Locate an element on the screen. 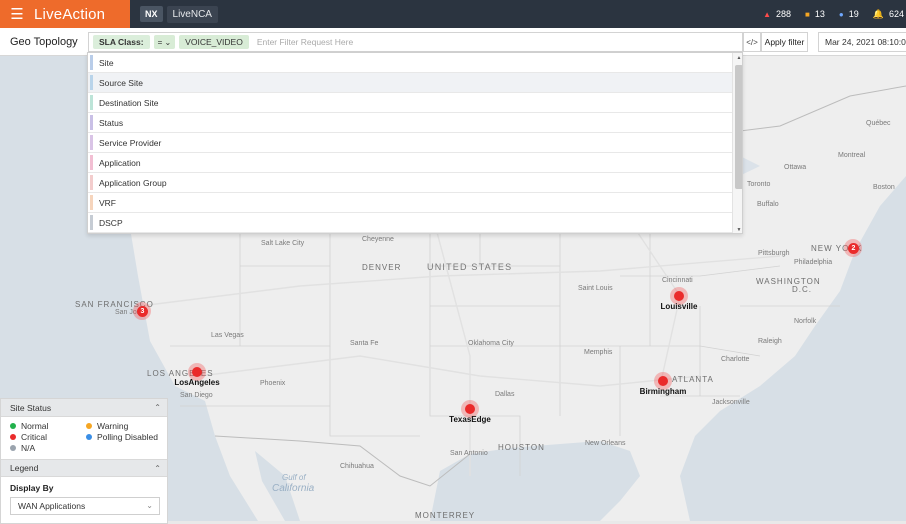  map-label-california: California is located at coordinates (293, 488).